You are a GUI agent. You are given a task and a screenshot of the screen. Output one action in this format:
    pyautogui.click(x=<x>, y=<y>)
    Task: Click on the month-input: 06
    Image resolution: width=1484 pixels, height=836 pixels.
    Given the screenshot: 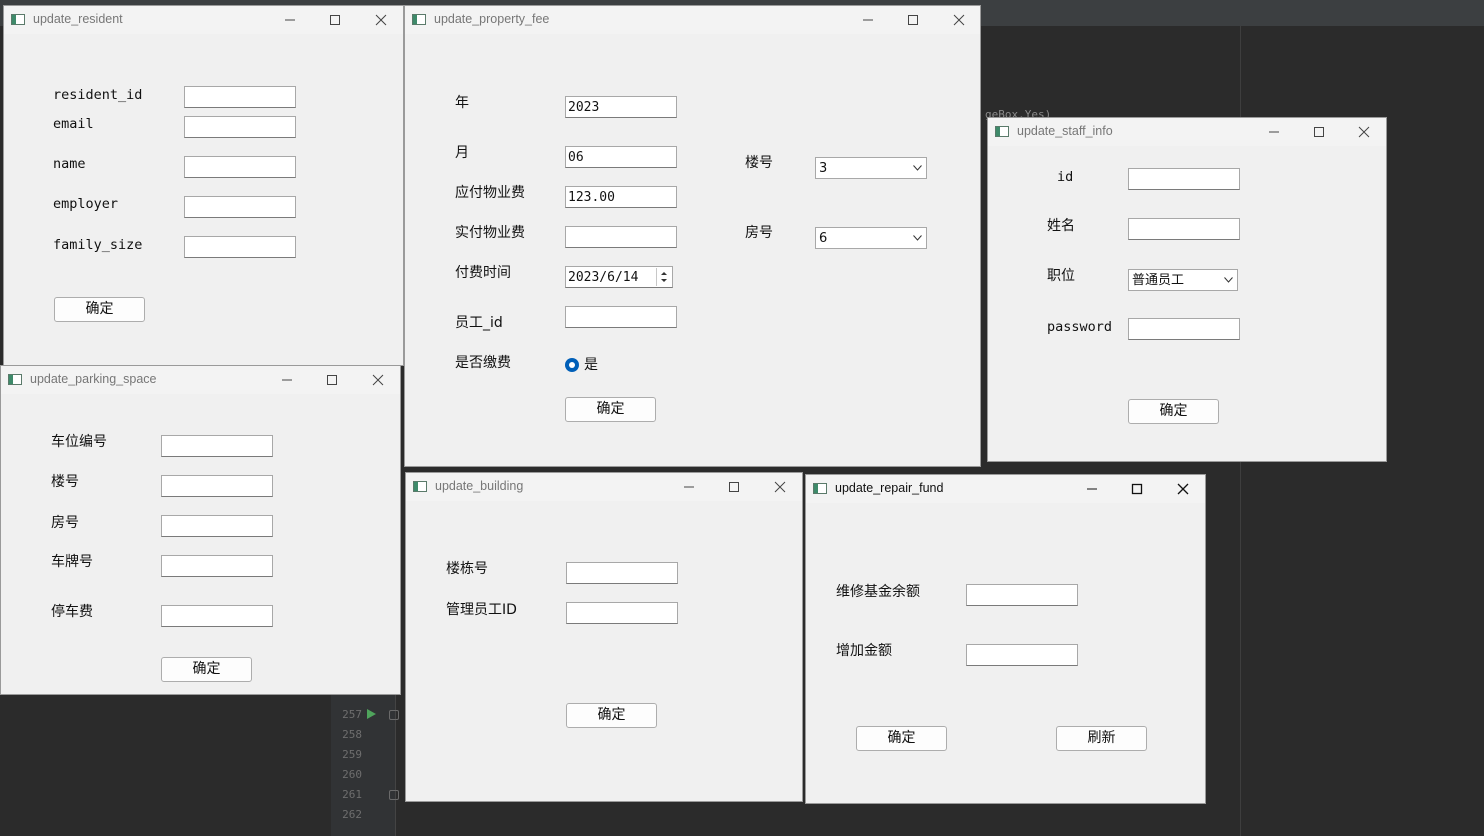 What is the action you would take?
    pyautogui.click(x=621, y=157)
    